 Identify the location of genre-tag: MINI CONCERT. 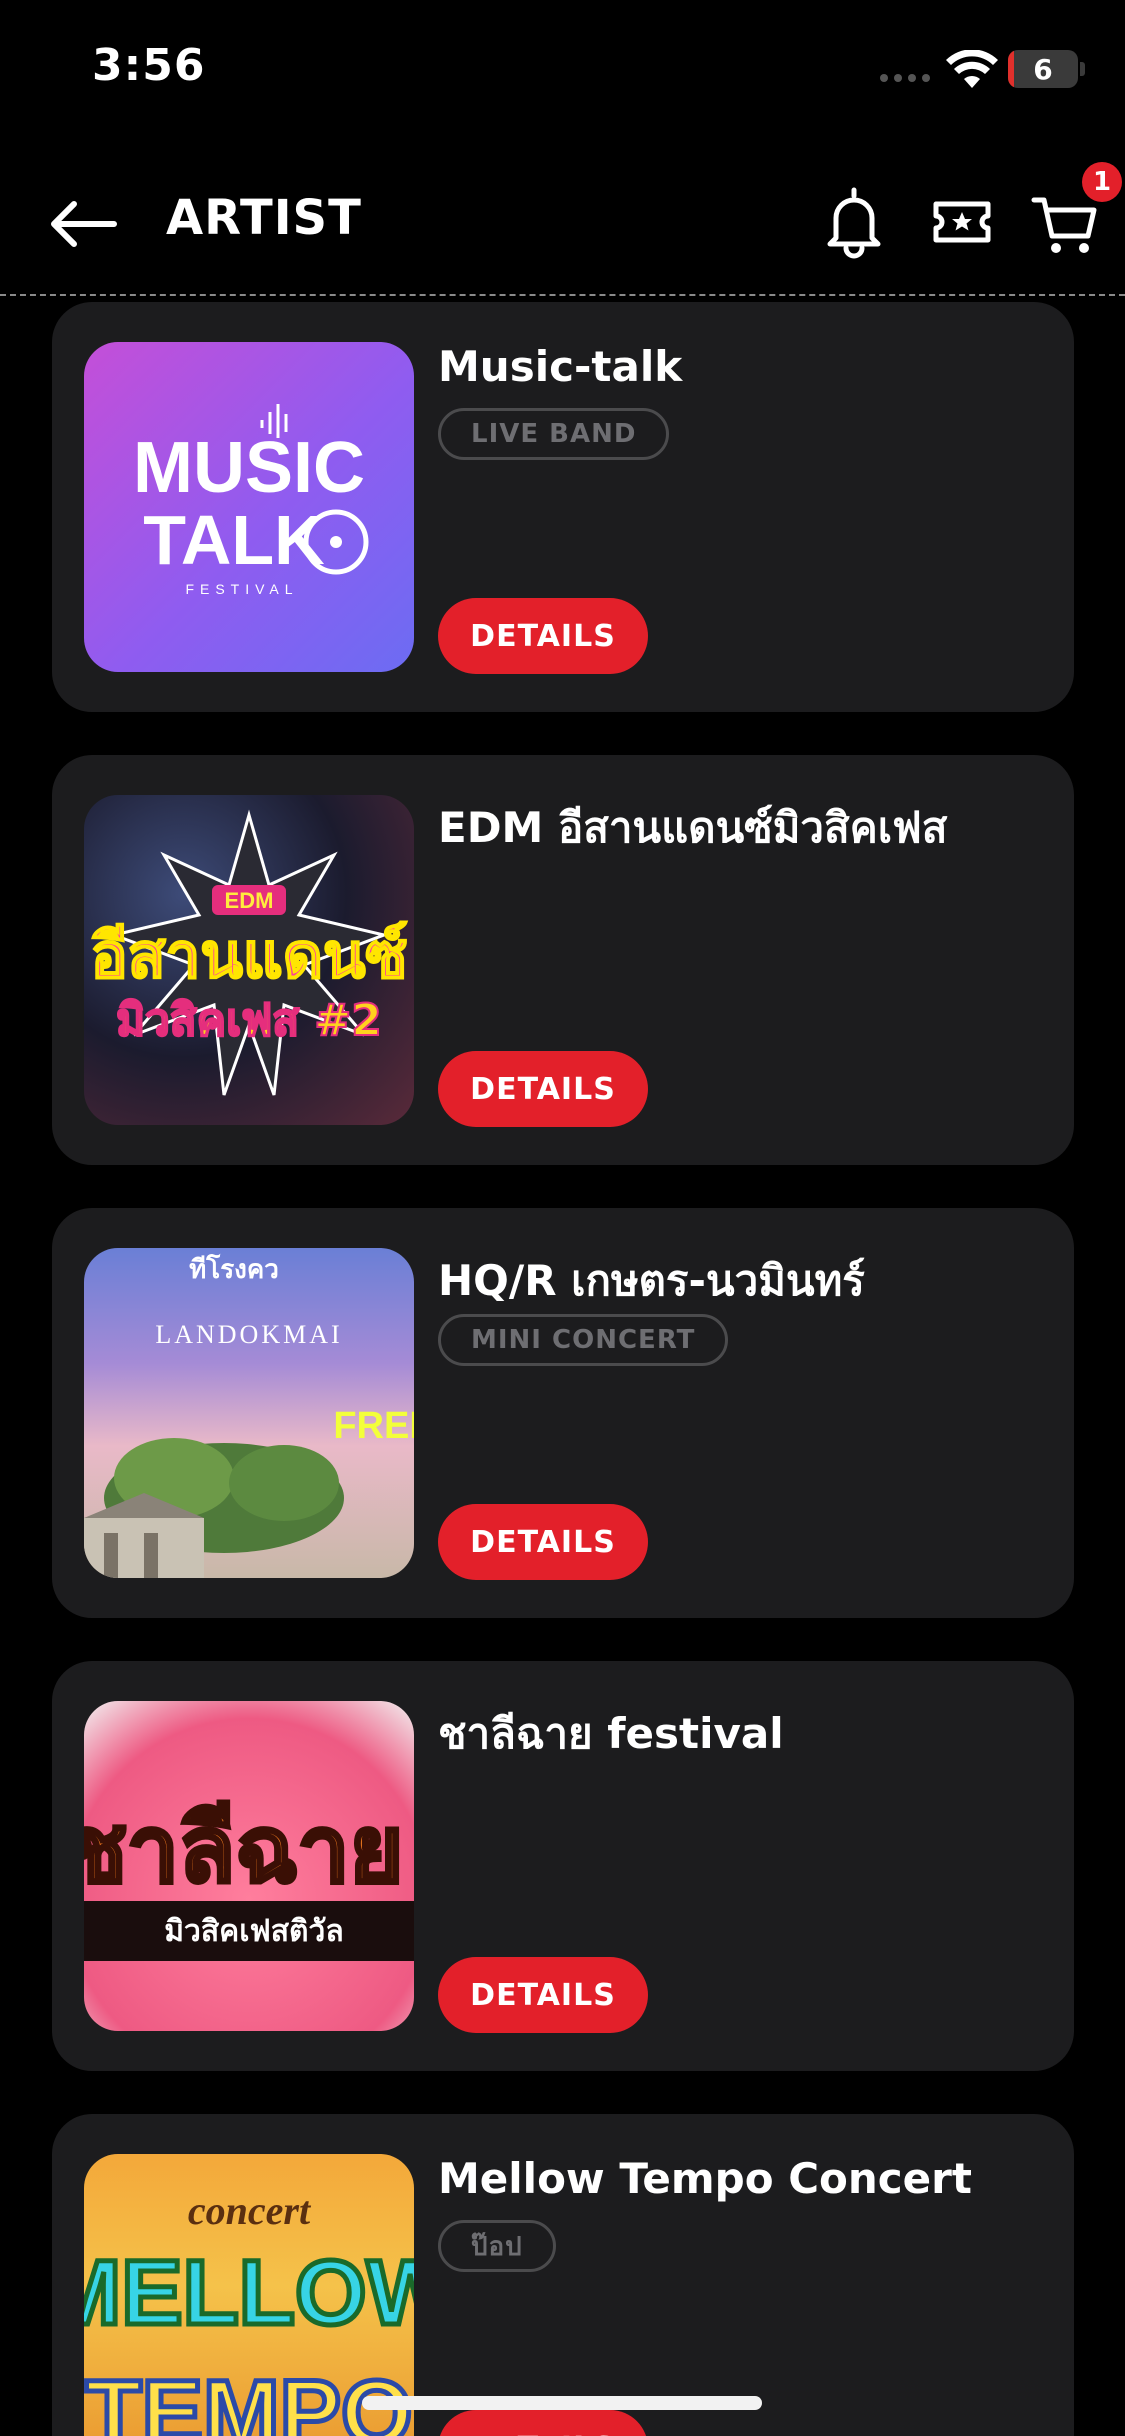
(583, 1340).